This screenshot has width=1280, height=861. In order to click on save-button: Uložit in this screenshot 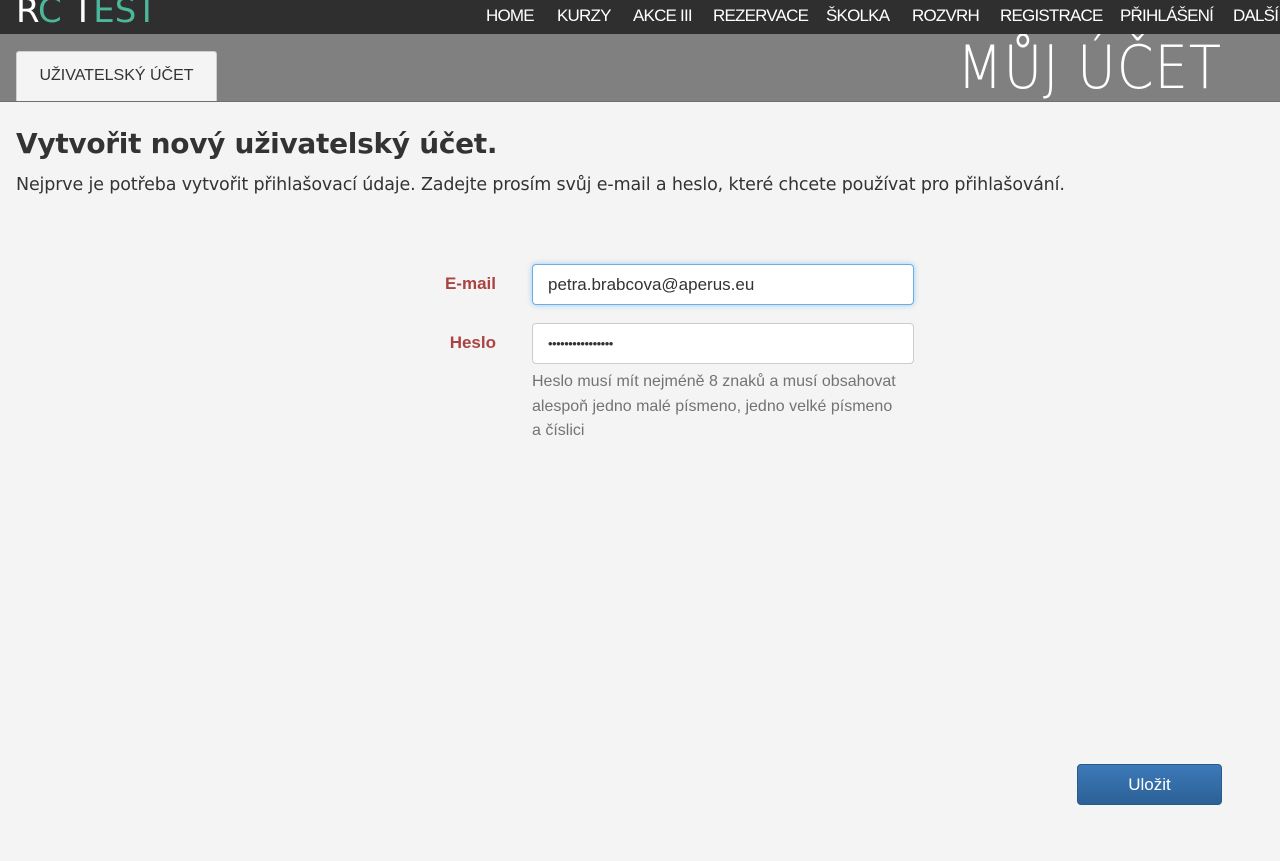, I will do `click(1149, 784)`.